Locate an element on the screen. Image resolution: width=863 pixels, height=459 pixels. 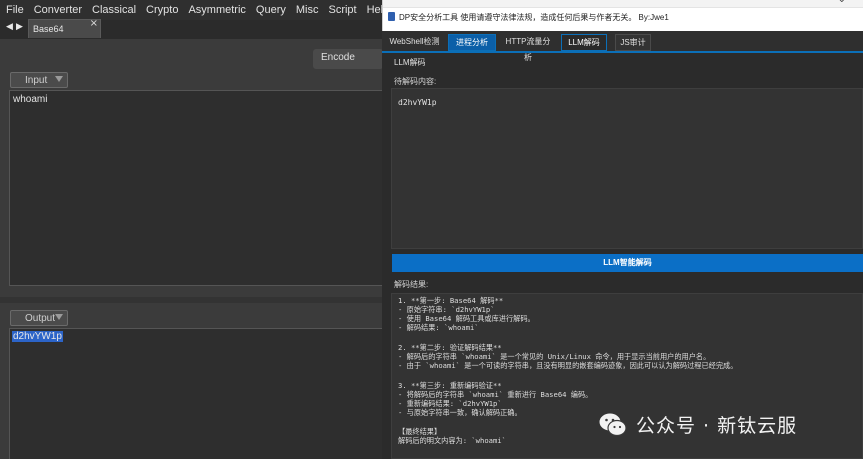
nav-back-icon: ◀ is located at coordinates (9, 27).